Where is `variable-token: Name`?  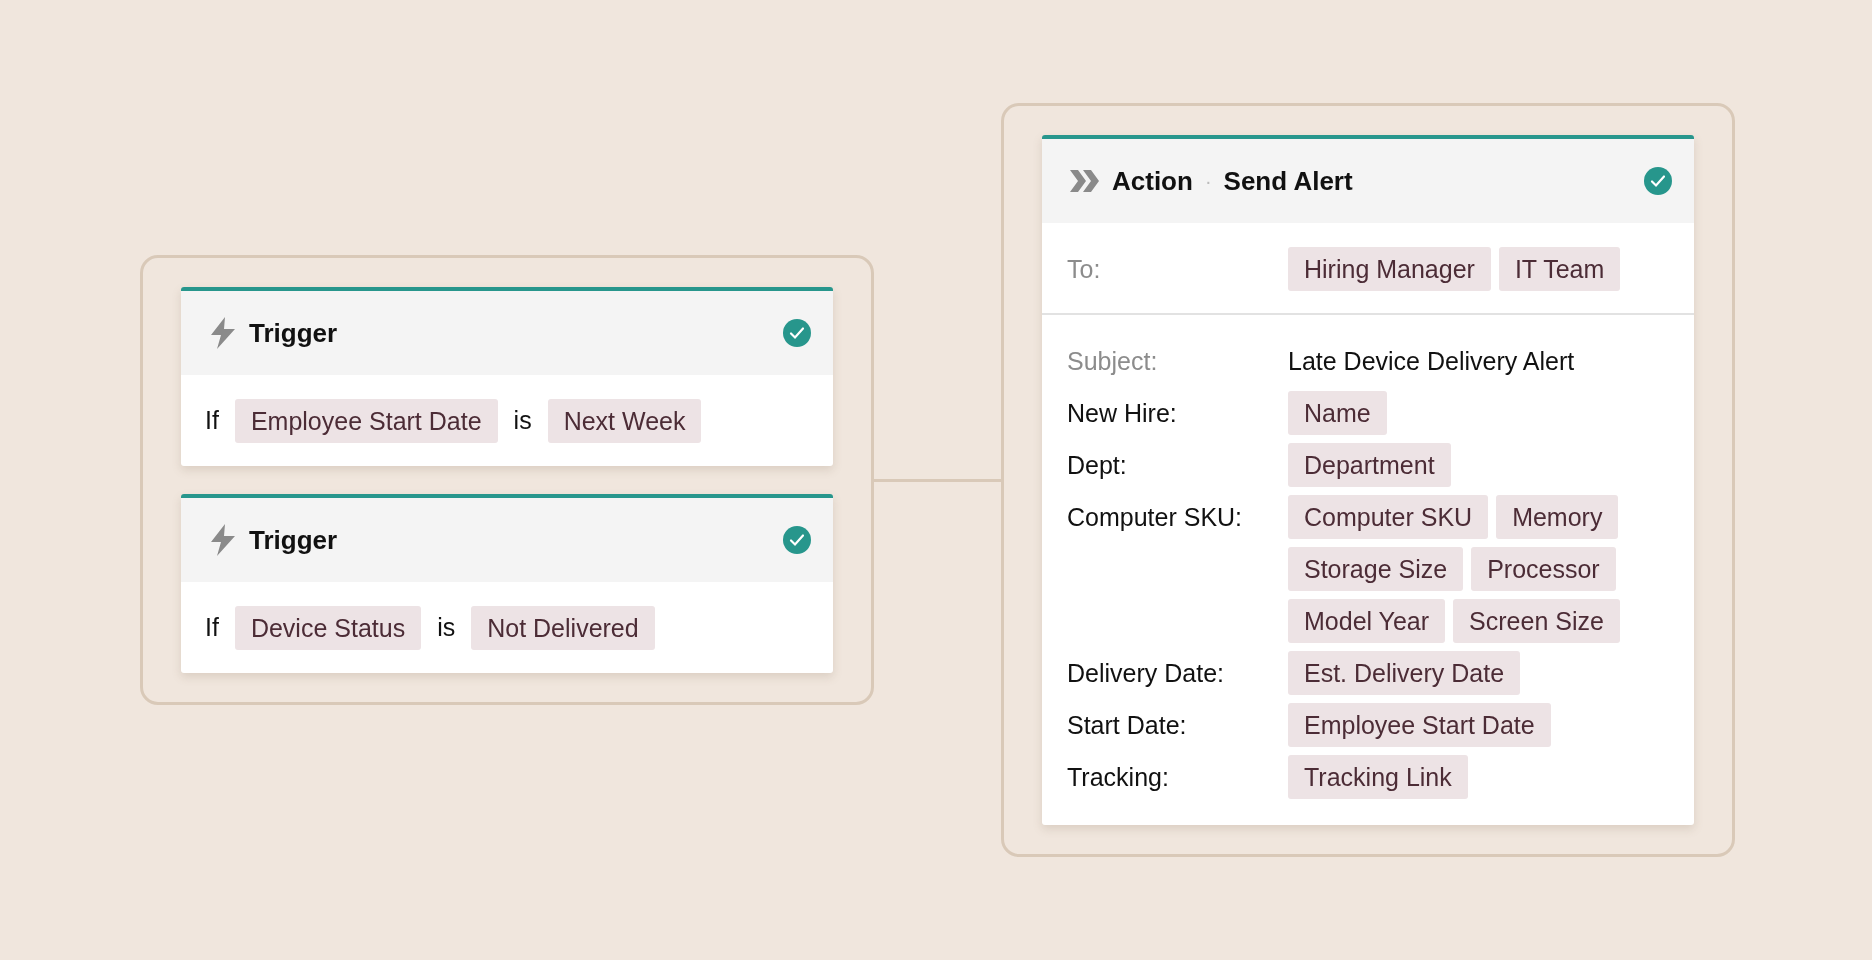 variable-token: Name is located at coordinates (1337, 413).